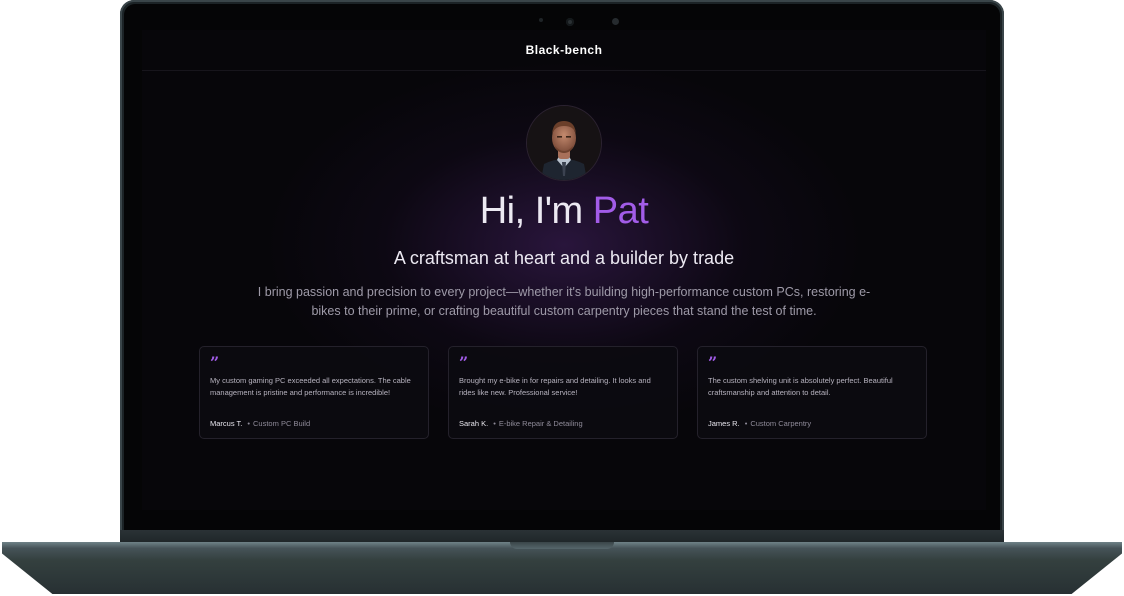  Describe the element at coordinates (226, 423) in the screenshot. I see `author-name: Marcus T.` at that location.